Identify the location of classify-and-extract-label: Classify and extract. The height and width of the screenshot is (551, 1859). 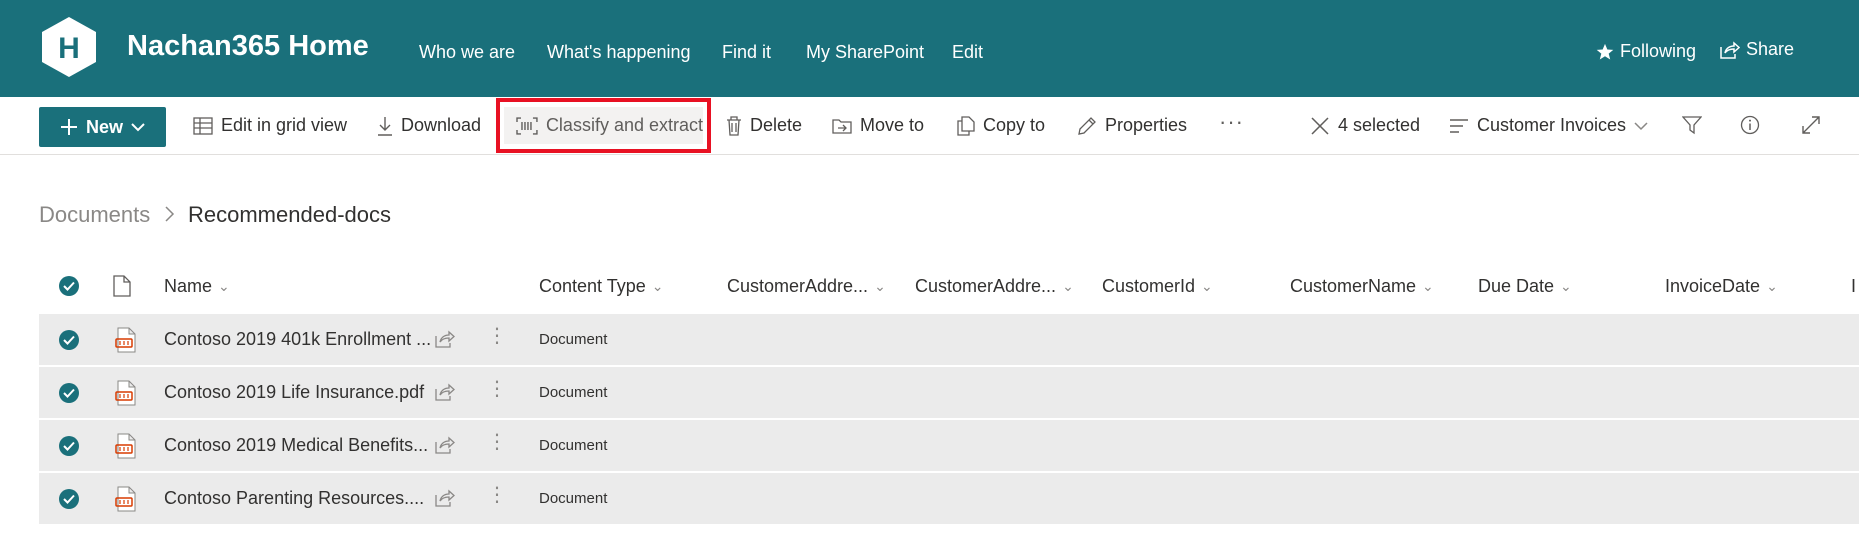
(624, 125).